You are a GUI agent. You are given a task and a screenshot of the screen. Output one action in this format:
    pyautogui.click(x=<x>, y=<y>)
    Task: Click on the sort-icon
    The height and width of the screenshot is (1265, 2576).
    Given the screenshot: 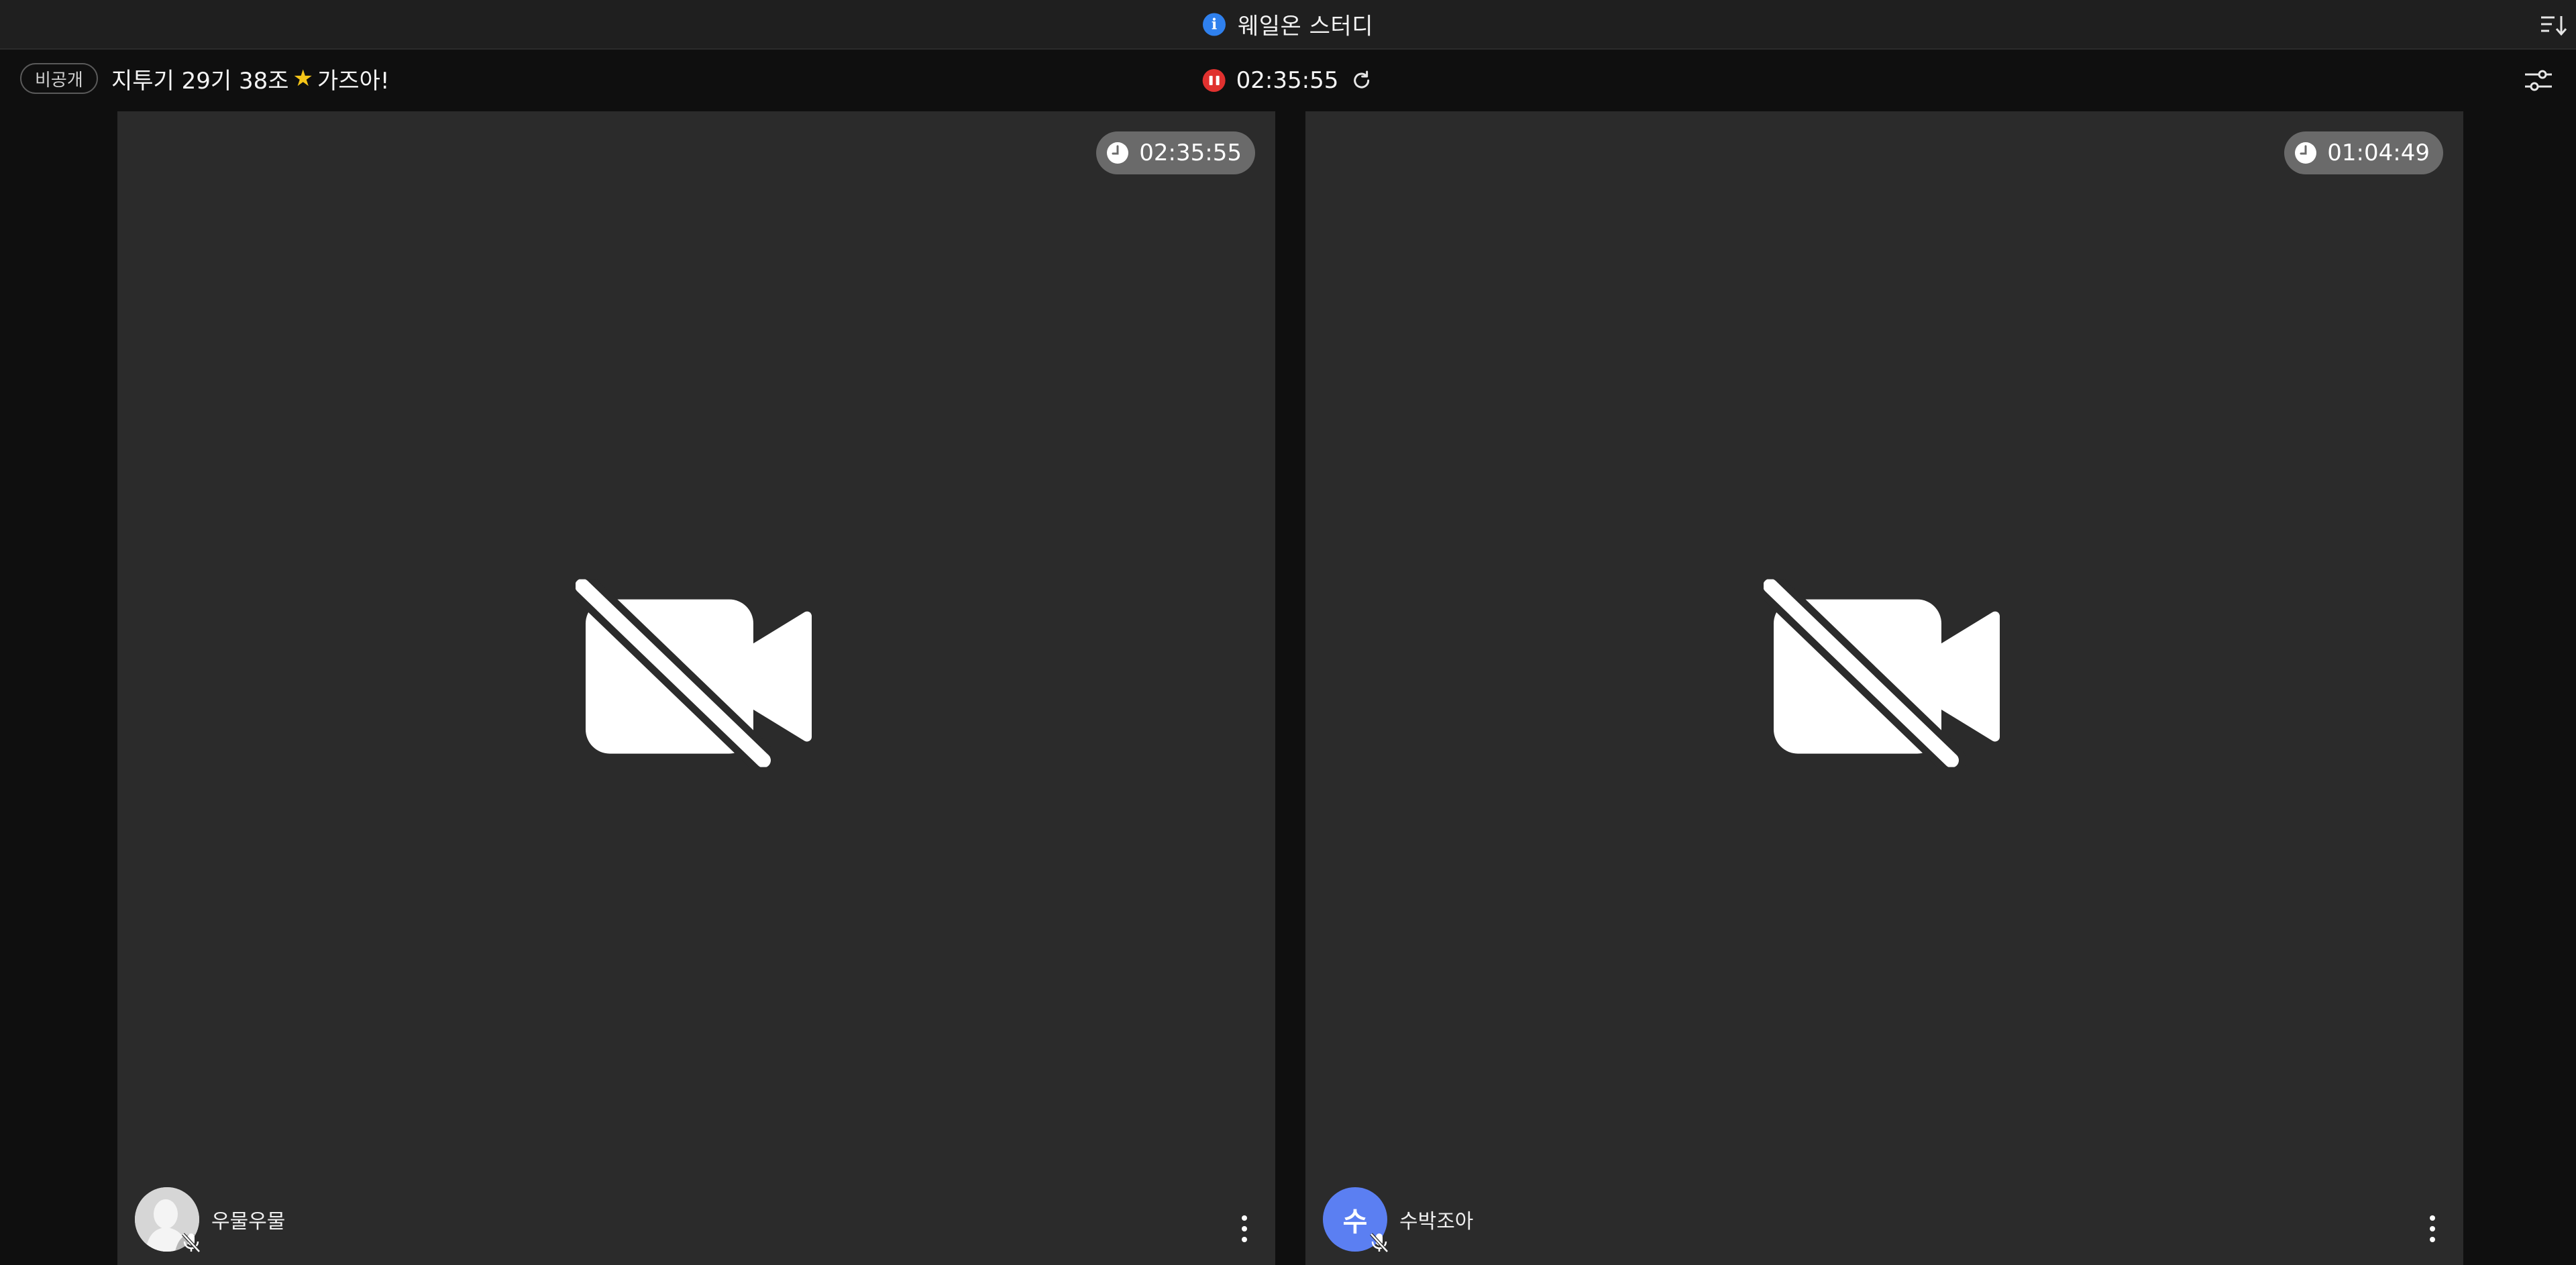 What is the action you would take?
    pyautogui.click(x=2554, y=26)
    